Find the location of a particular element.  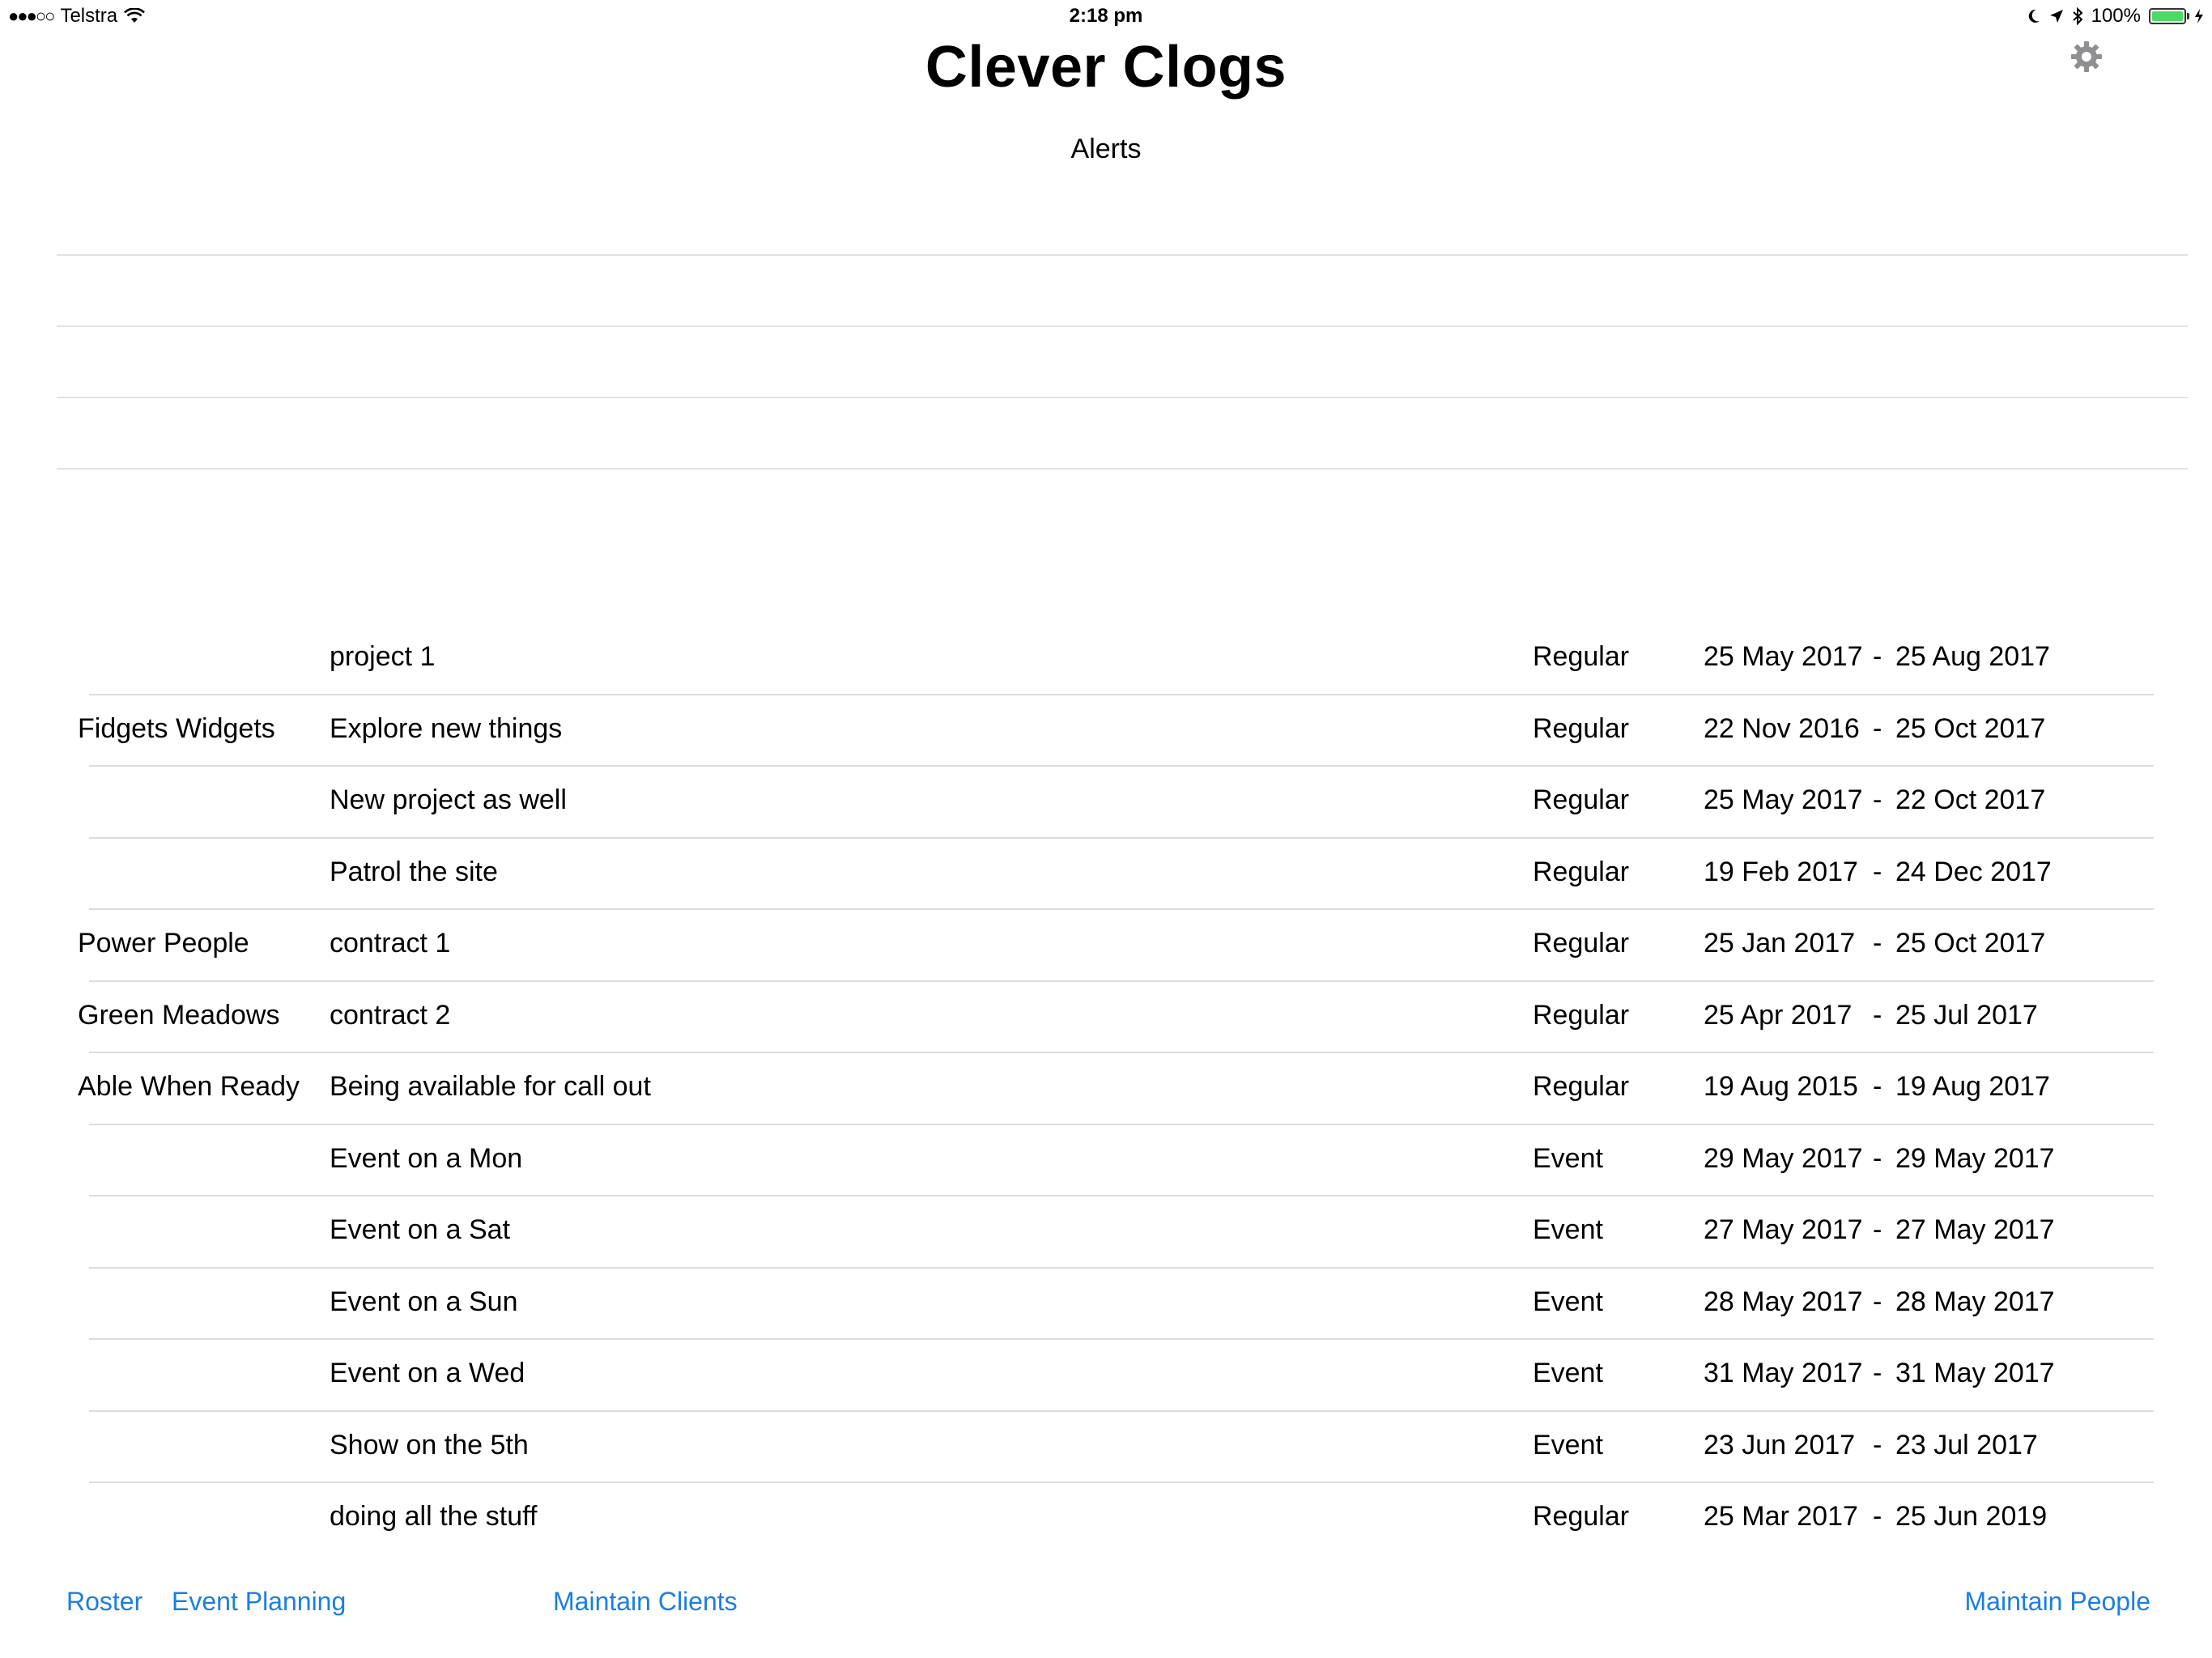

end-date: 24 Dec 2017 is located at coordinates (1974, 871).